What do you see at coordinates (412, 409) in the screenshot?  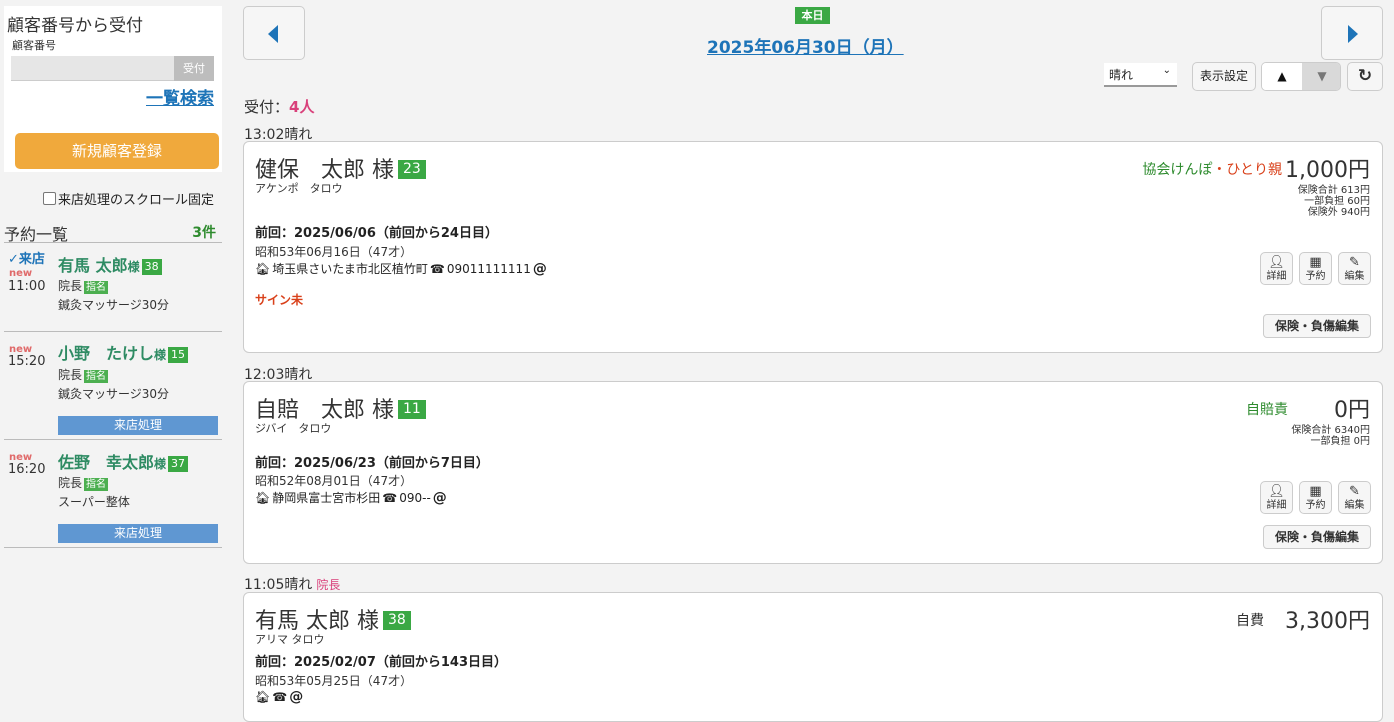 I see `customer-number-badge: 11` at bounding box center [412, 409].